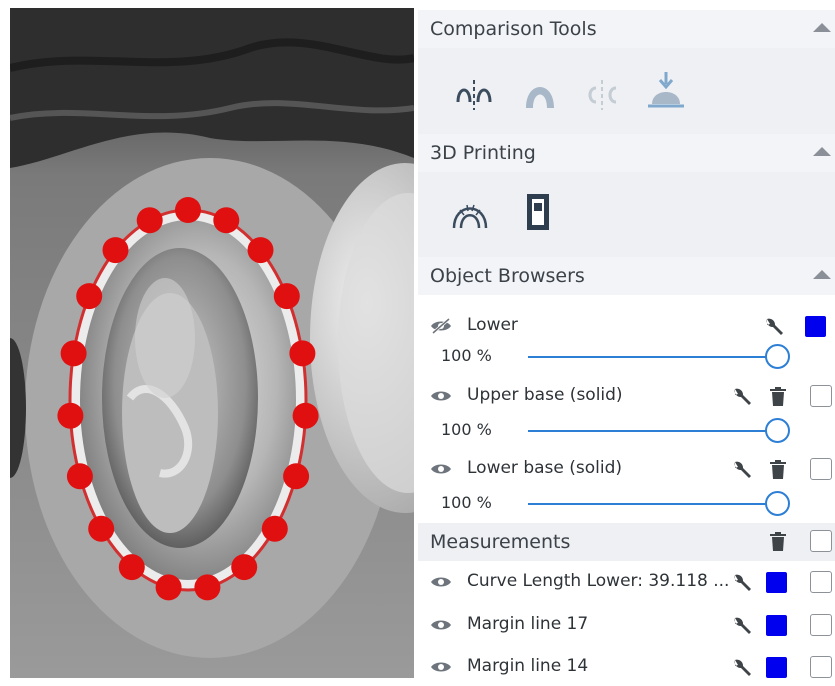 This screenshot has height=686, width=835. I want to click on object-row-upper-base: Upper base (solid), so click(626, 396).